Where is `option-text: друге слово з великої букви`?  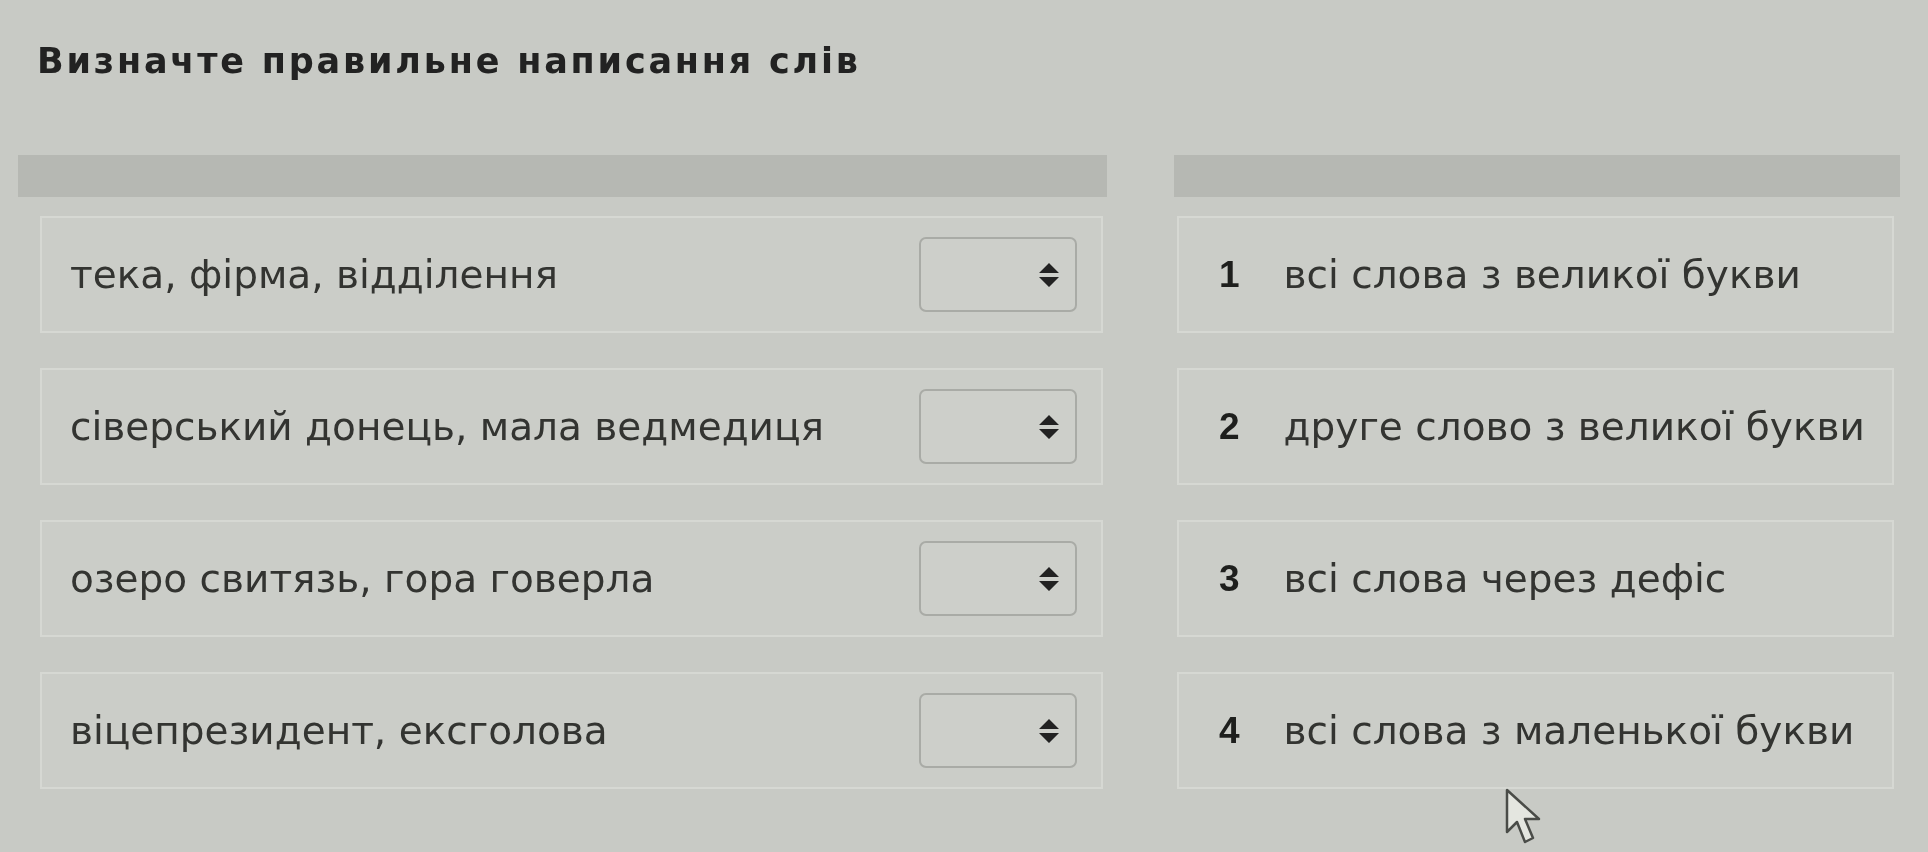
option-text: друге слово з великої букви is located at coordinates (1574, 426).